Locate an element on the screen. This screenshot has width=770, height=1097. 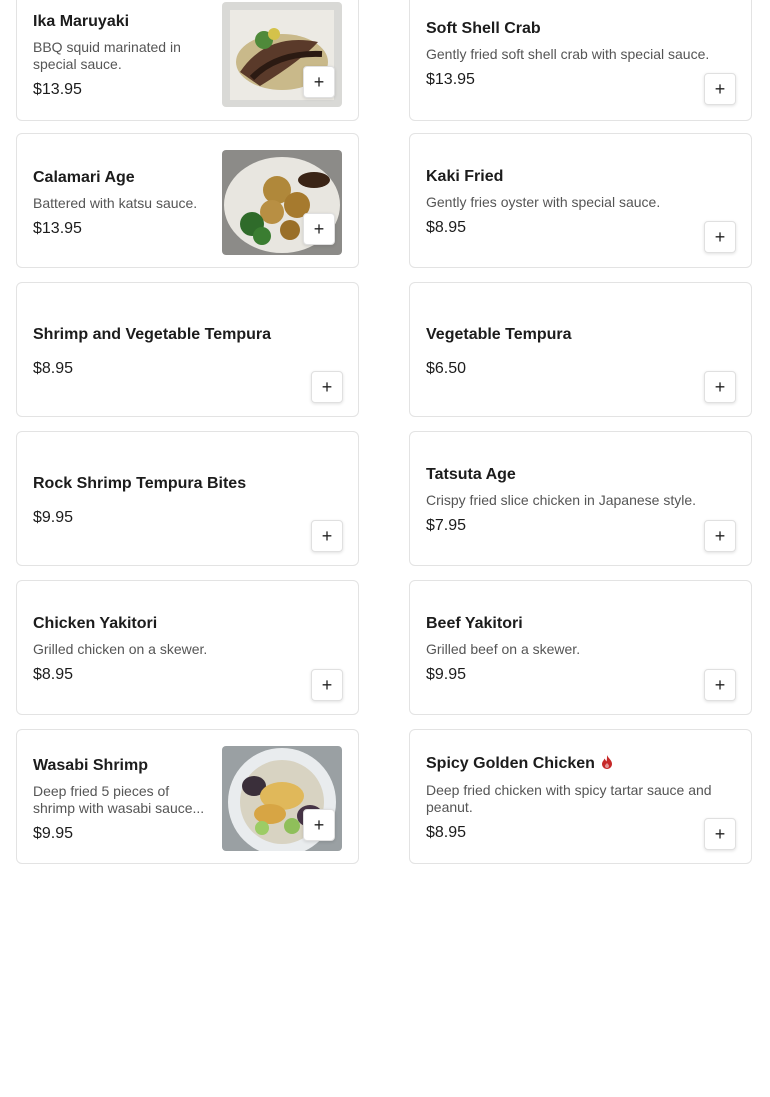
item-name-text: Spicy Golden Chicken is located at coordinates (510, 763).